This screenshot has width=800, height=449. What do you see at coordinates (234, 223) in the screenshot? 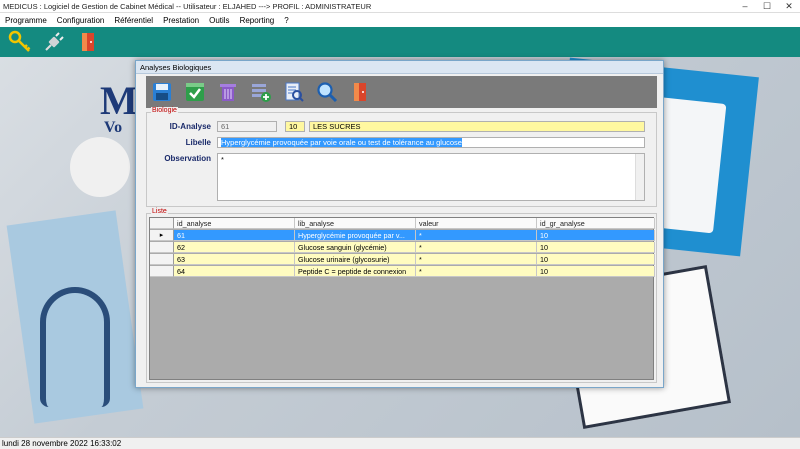
I see `column-header: id_analyse` at bounding box center [234, 223].